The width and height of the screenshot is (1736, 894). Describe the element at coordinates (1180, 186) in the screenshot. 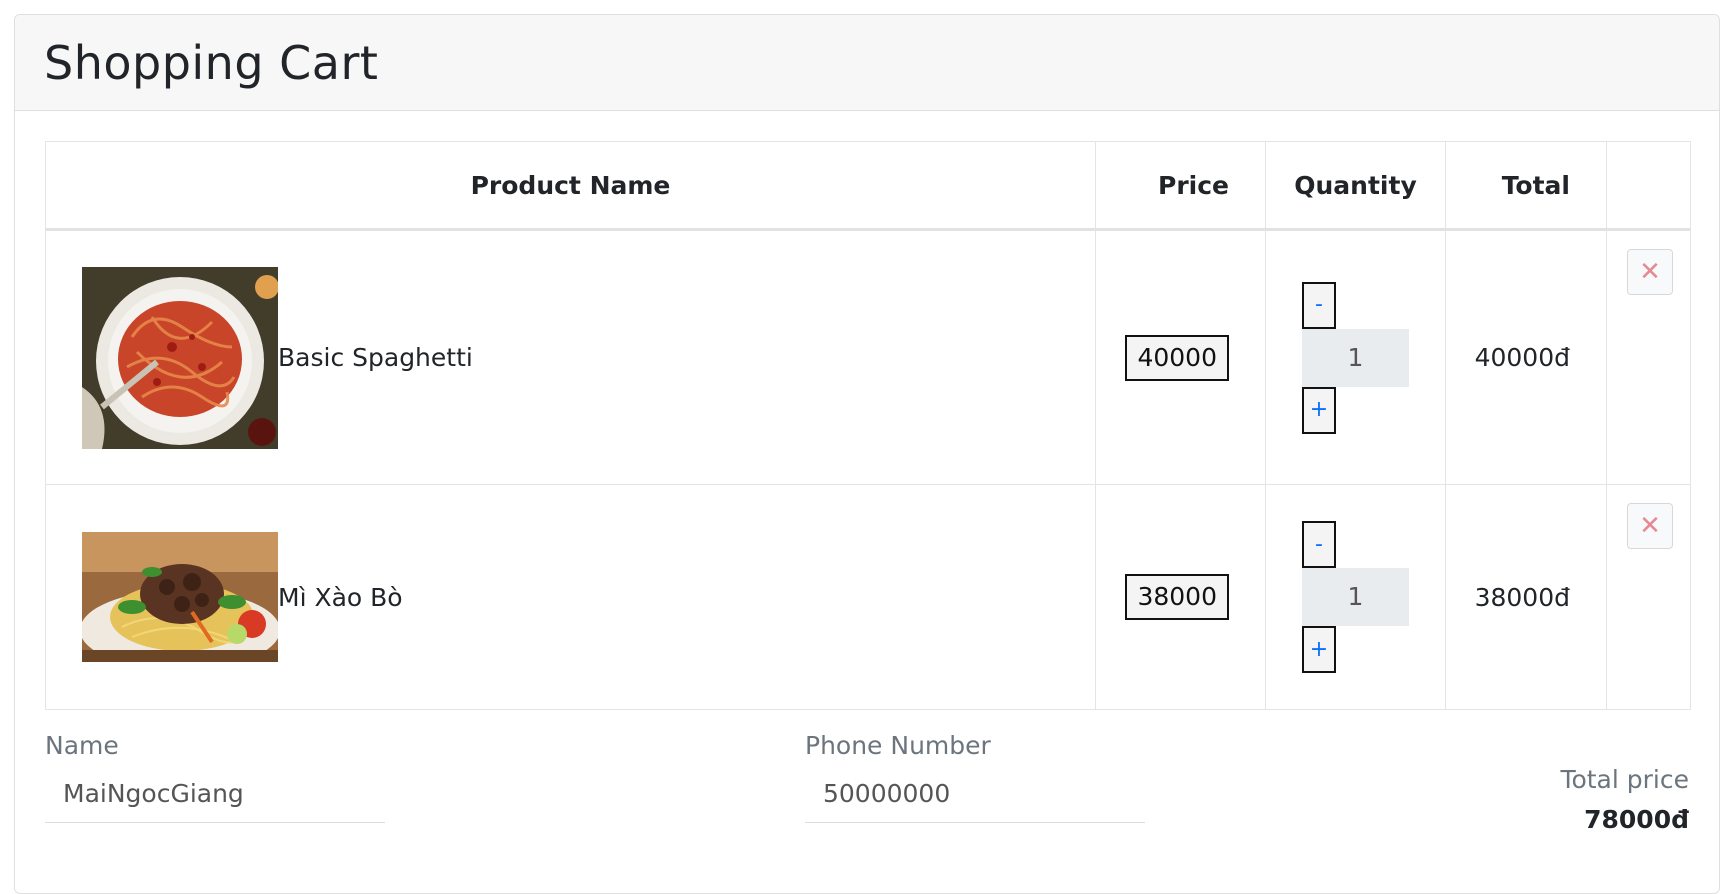

I see `column-header-price: Price` at that location.